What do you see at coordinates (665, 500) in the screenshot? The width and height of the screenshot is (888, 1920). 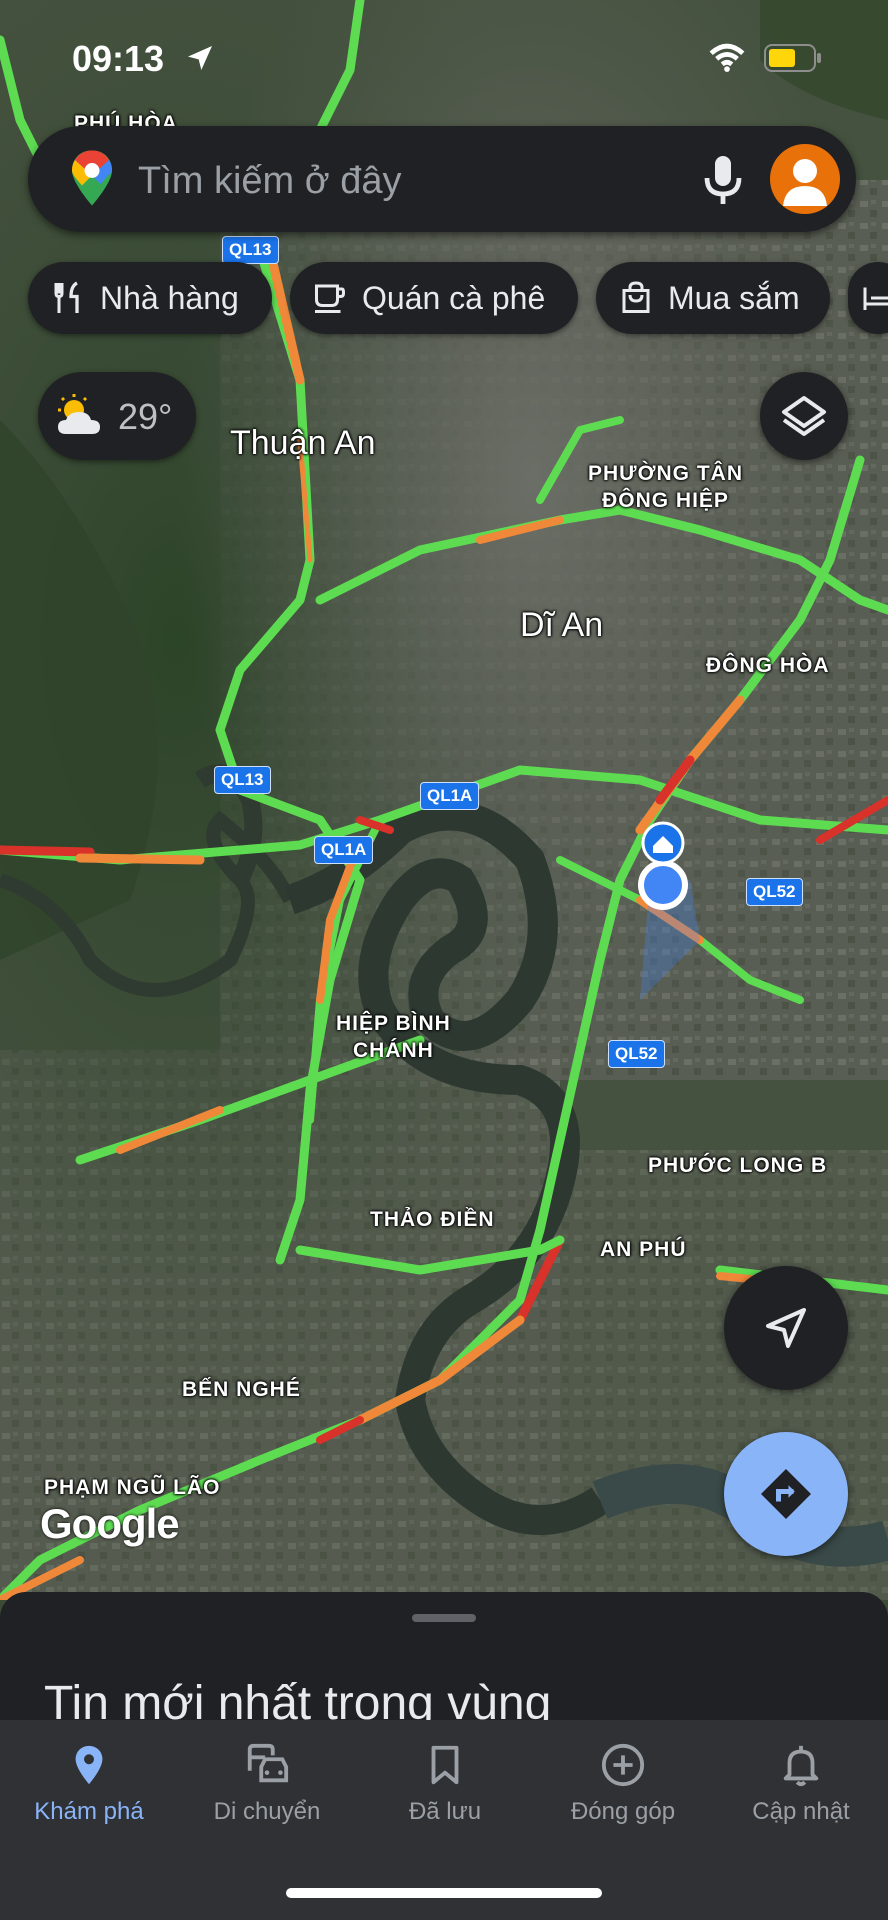 I see `map-label-line: ĐÔNG HIỆP` at bounding box center [665, 500].